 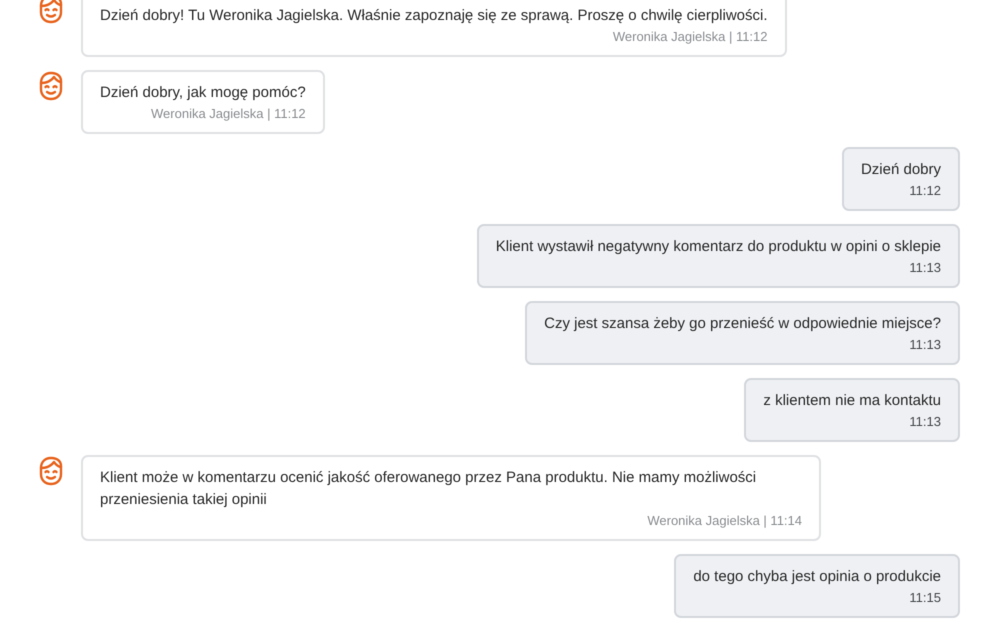 I want to click on message-text: Dzień dobry! Tu Weronika Jagielska. Właśnie zapoznaję się ze sprawą. Proszę o chwilę cierpliwości., so click(x=434, y=16).